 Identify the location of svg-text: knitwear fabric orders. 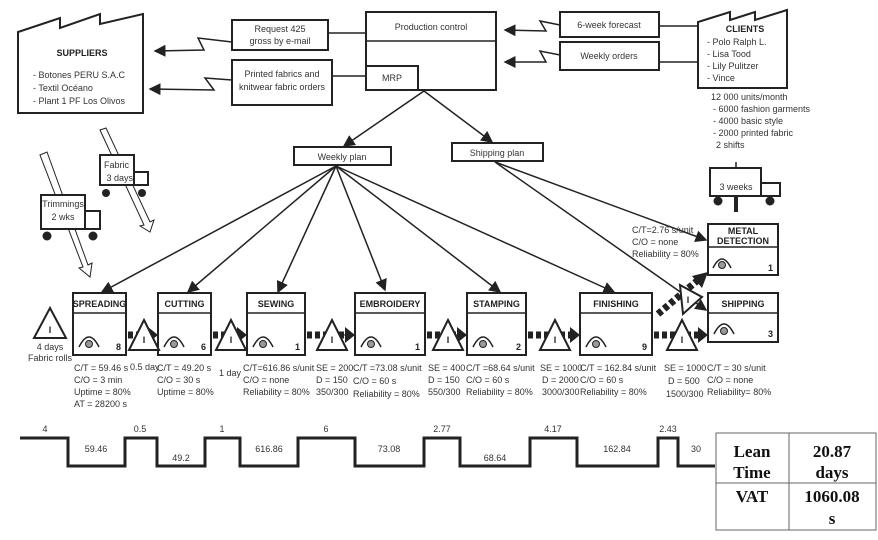
(282, 87).